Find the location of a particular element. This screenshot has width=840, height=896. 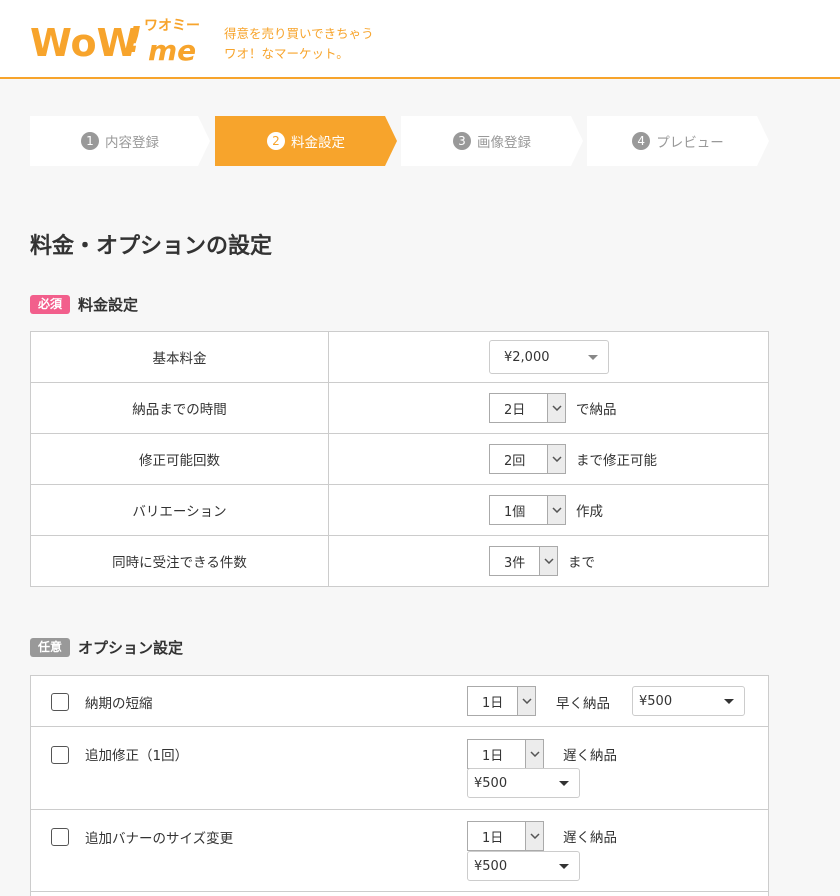

tagline-line-1: 得意を売り買いできちゃう is located at coordinates (299, 33).